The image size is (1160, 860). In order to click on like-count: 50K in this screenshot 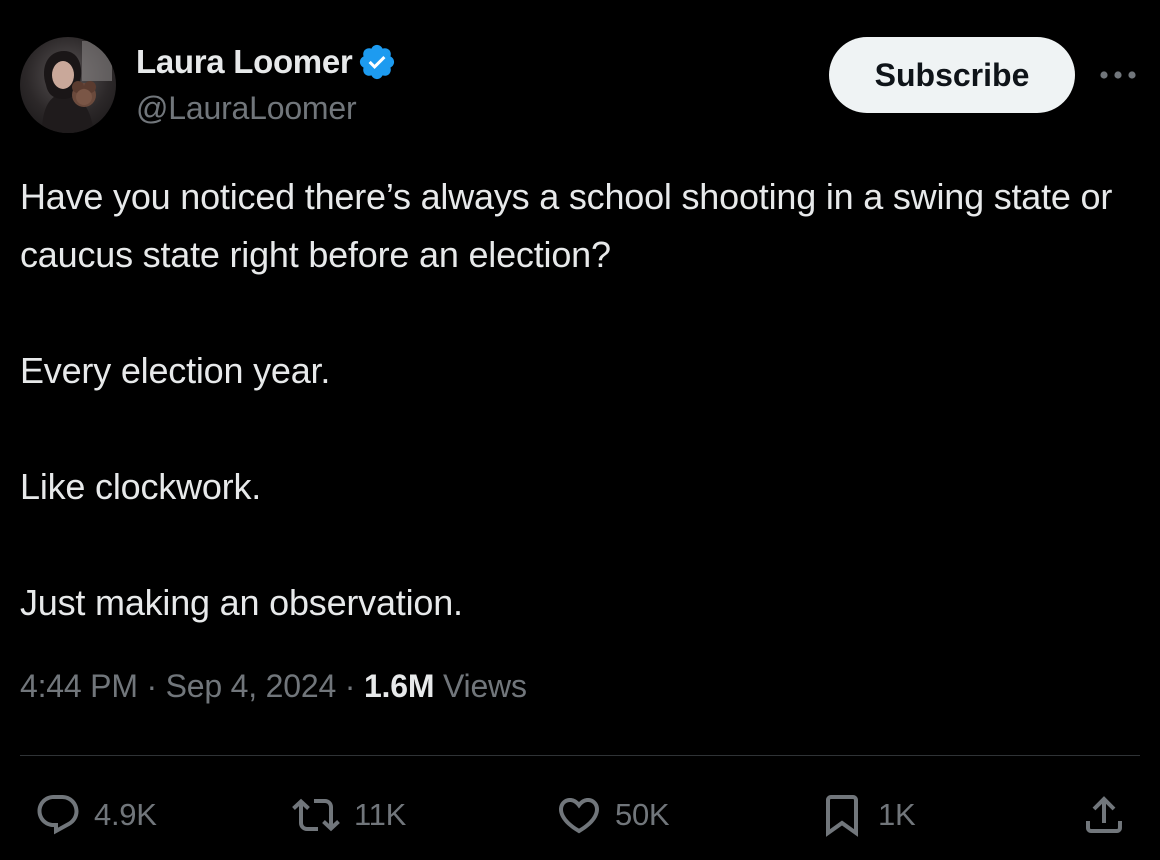, I will do `click(642, 814)`.